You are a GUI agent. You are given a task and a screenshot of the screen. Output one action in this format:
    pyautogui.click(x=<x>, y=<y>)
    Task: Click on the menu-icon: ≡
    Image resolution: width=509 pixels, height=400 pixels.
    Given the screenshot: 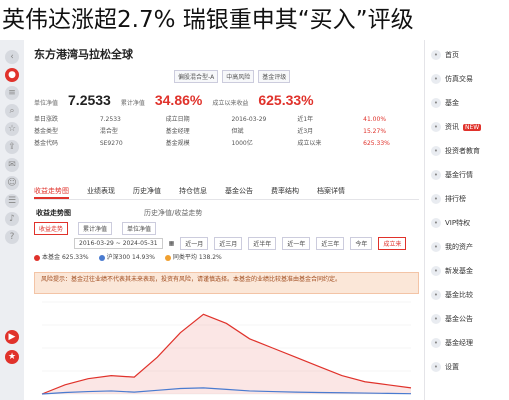 What is the action you would take?
    pyautogui.click(x=12, y=93)
    